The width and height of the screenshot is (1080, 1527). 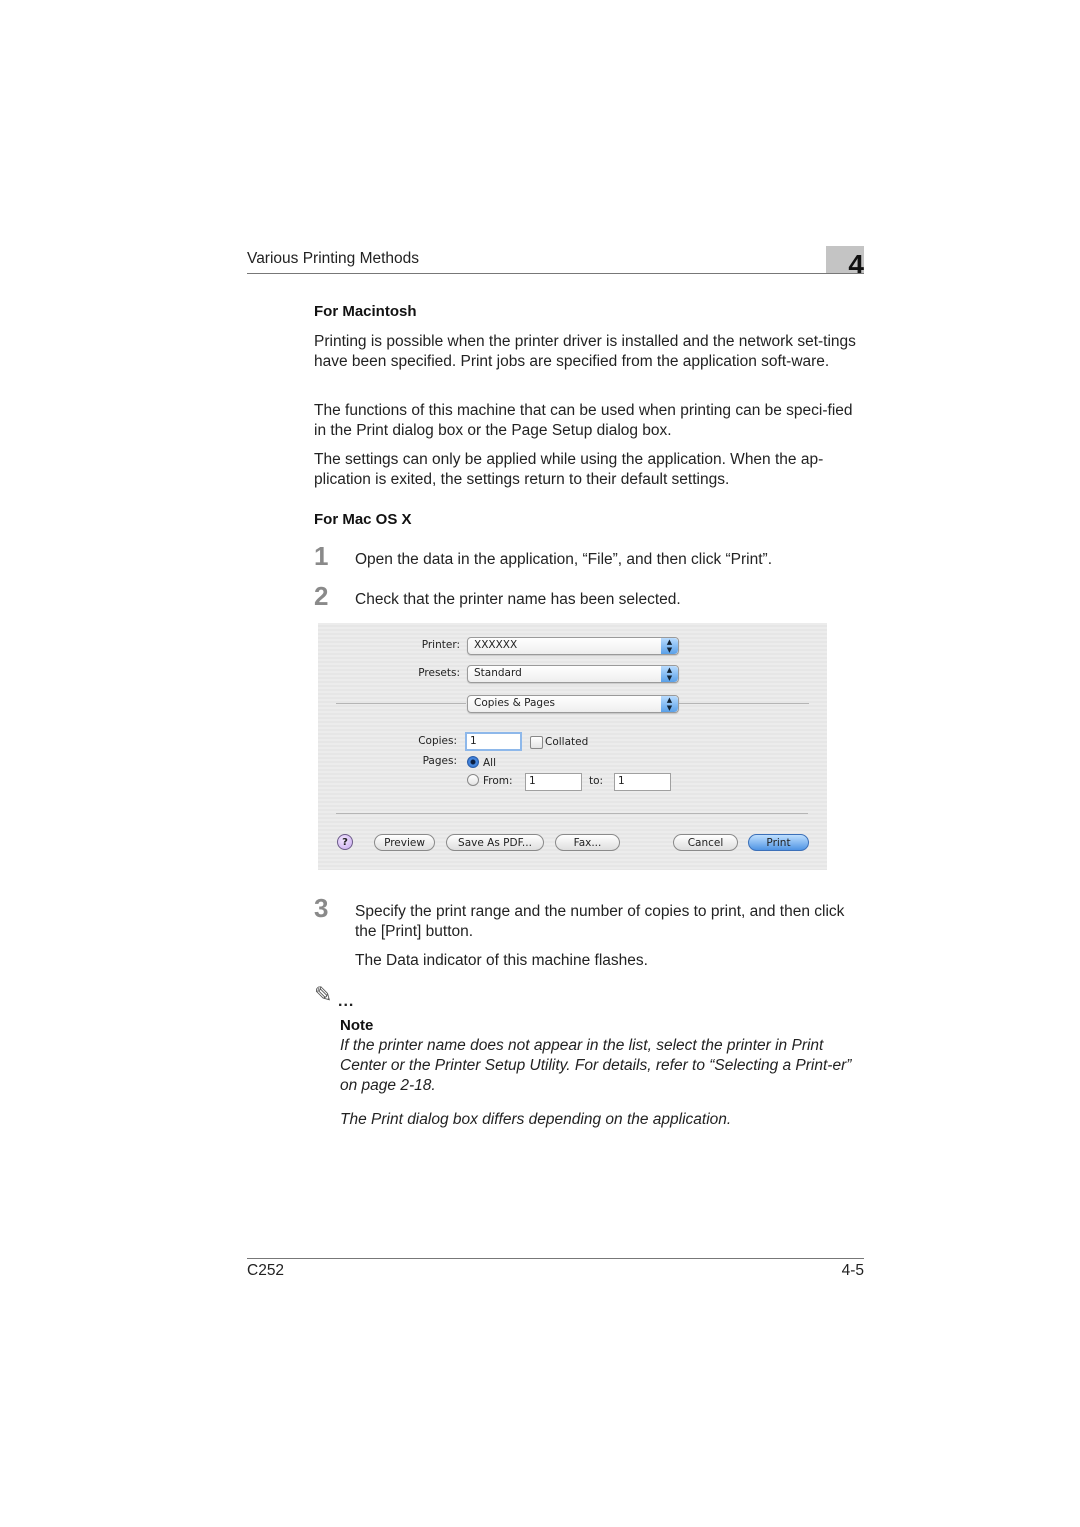 What do you see at coordinates (365, 311) in the screenshot?
I see `section-heading: For Macintosh` at bounding box center [365, 311].